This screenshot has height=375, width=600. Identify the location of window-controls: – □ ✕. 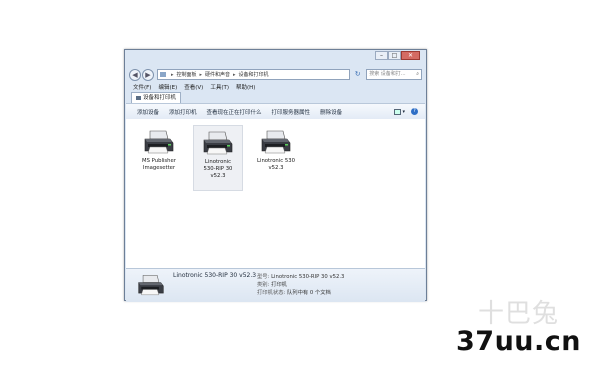
(397, 55).